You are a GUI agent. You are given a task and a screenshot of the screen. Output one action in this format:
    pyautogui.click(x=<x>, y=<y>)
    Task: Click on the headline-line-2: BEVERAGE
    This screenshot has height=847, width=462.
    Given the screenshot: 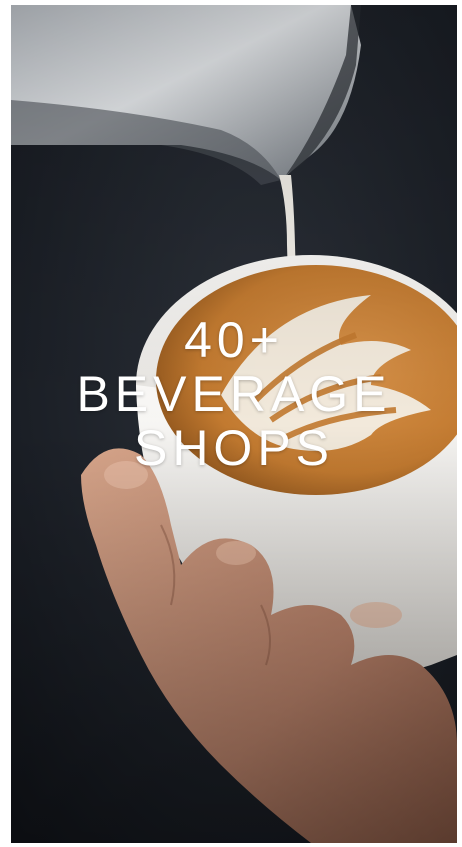 What is the action you would take?
    pyautogui.click(x=234, y=394)
    